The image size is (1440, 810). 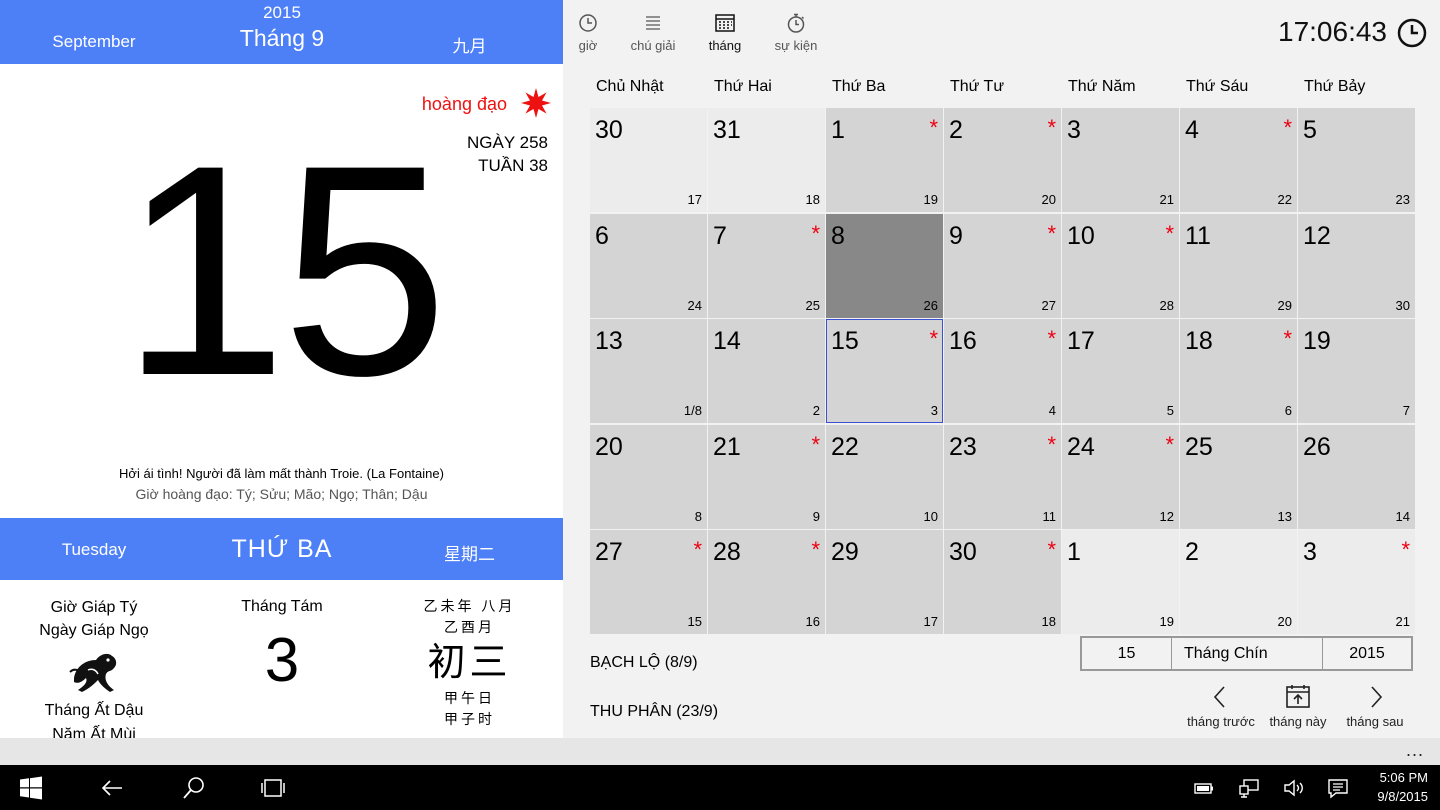 What do you see at coordinates (1120, 582) in the screenshot?
I see `day-cell: 1 19` at bounding box center [1120, 582].